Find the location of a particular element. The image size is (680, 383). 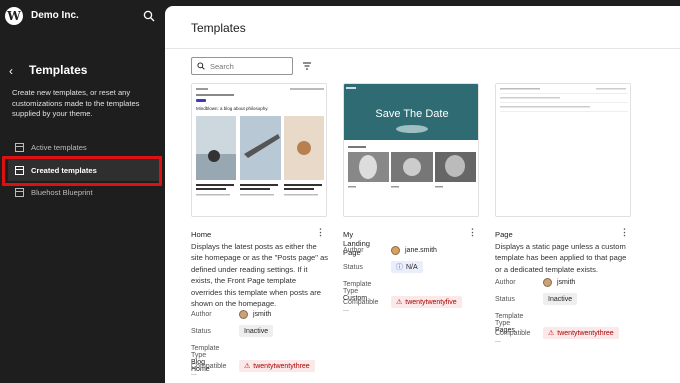

sidebar-title: Templates is located at coordinates (58, 70).